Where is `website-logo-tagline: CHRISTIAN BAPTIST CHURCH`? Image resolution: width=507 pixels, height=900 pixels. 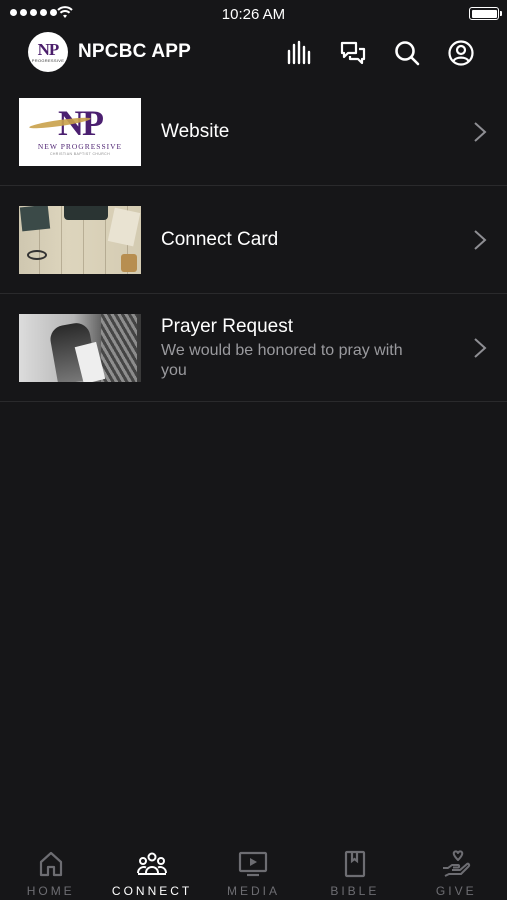
website-logo-tagline: CHRISTIAN BAPTIST CHURCH is located at coordinates (80, 154).